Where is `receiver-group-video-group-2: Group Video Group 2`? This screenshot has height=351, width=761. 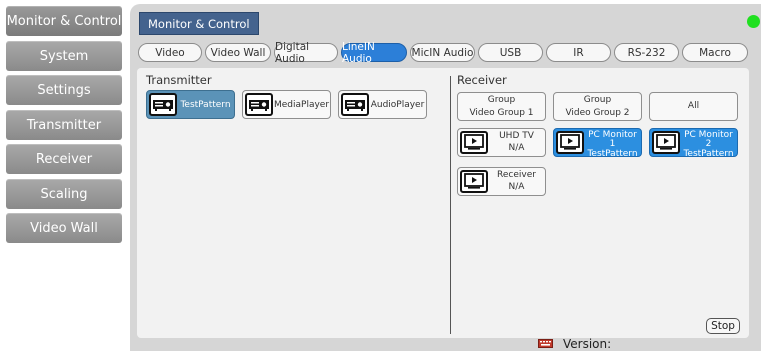 receiver-group-video-group-2: Group Video Group 2 is located at coordinates (597, 106).